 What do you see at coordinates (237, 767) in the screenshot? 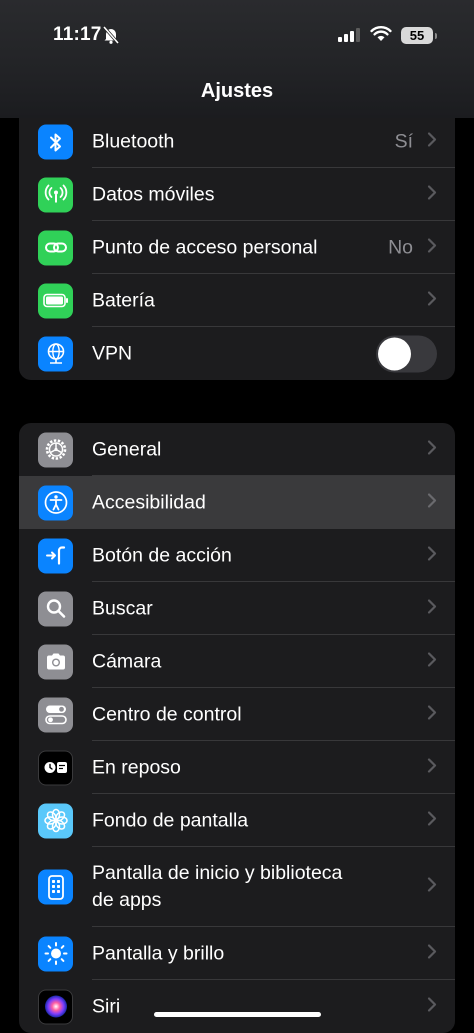
I see `settings-row-en-reposo: En reposo` at bounding box center [237, 767].